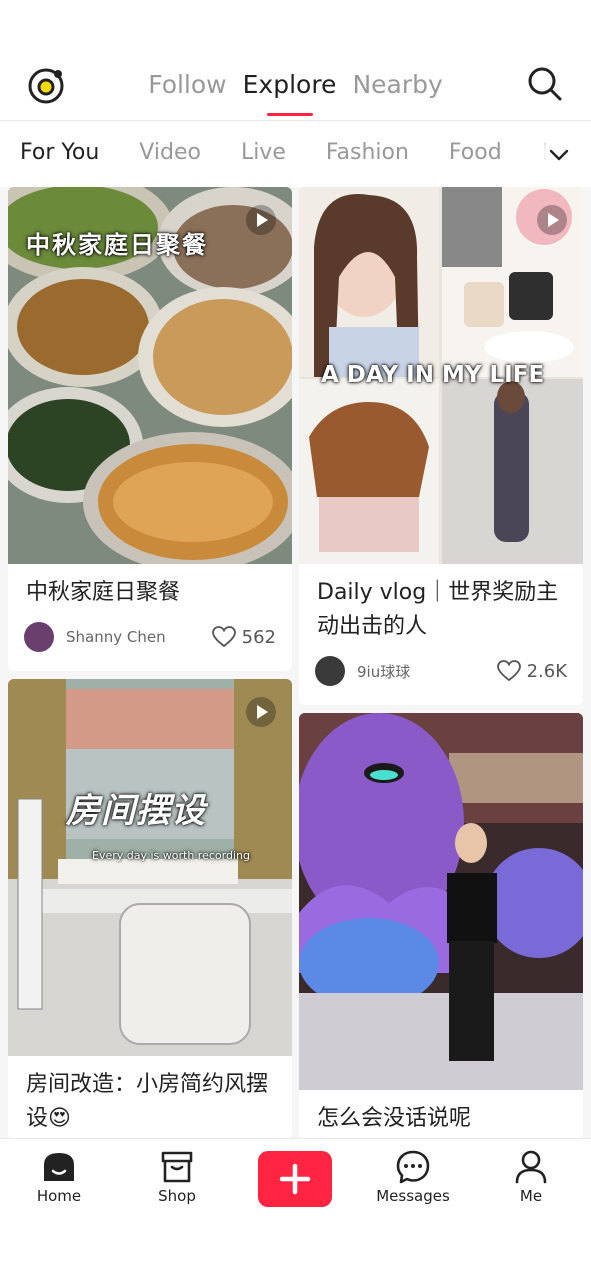 The width and height of the screenshot is (591, 1280). I want to click on card-thumbnail: 中秋家庭日聚餐, so click(150, 375).